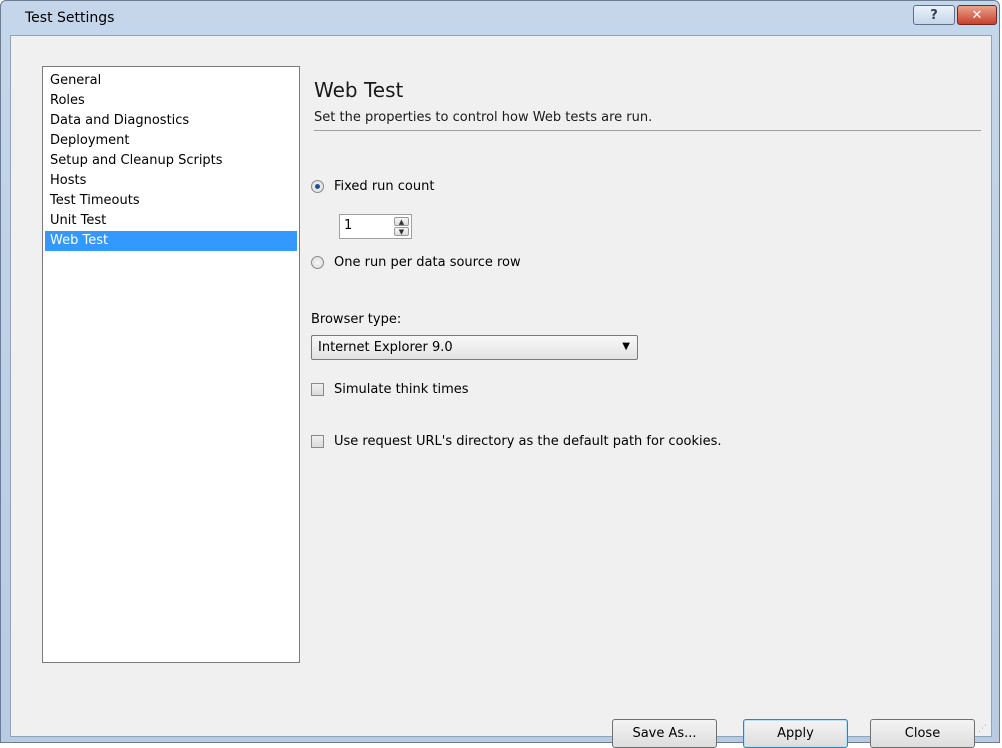 Image resolution: width=1002 pixels, height=748 pixels. I want to click on apply-button: Apply, so click(795, 733).